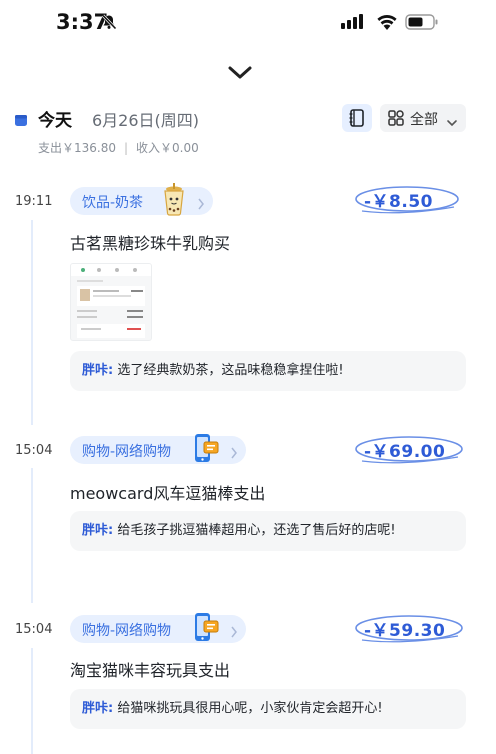  I want to click on daily-summary: 支出￥136.80 | 收入￥0.00, so click(118, 147).